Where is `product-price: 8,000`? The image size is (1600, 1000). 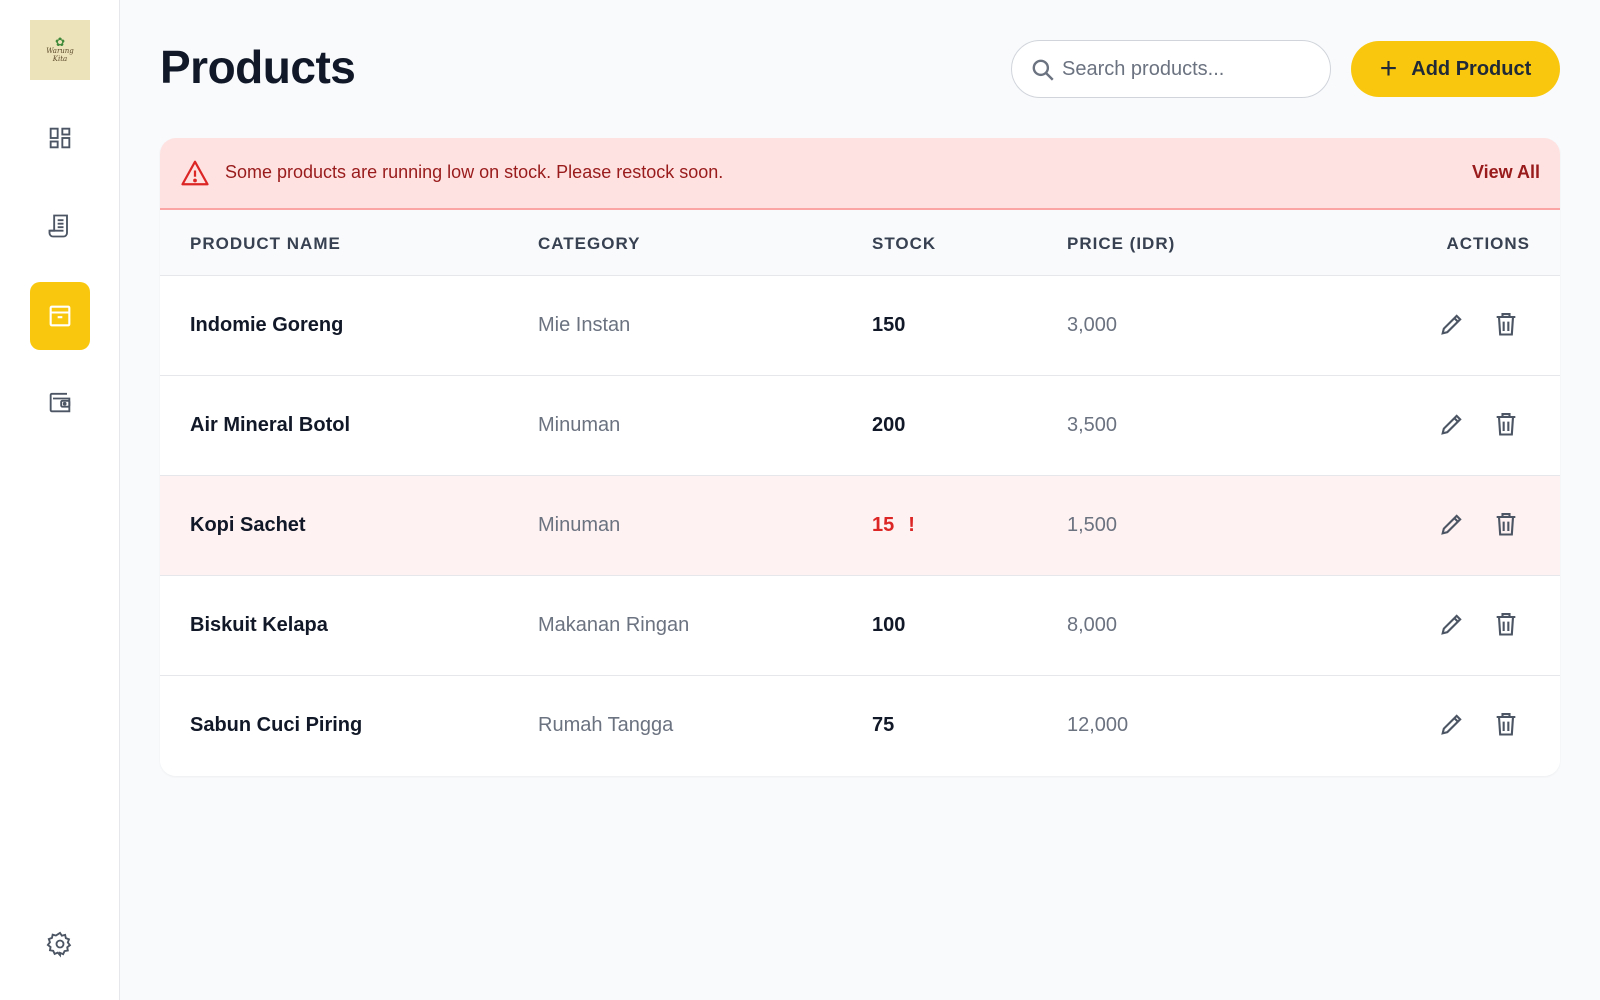 product-price: 8,000 is located at coordinates (1092, 625).